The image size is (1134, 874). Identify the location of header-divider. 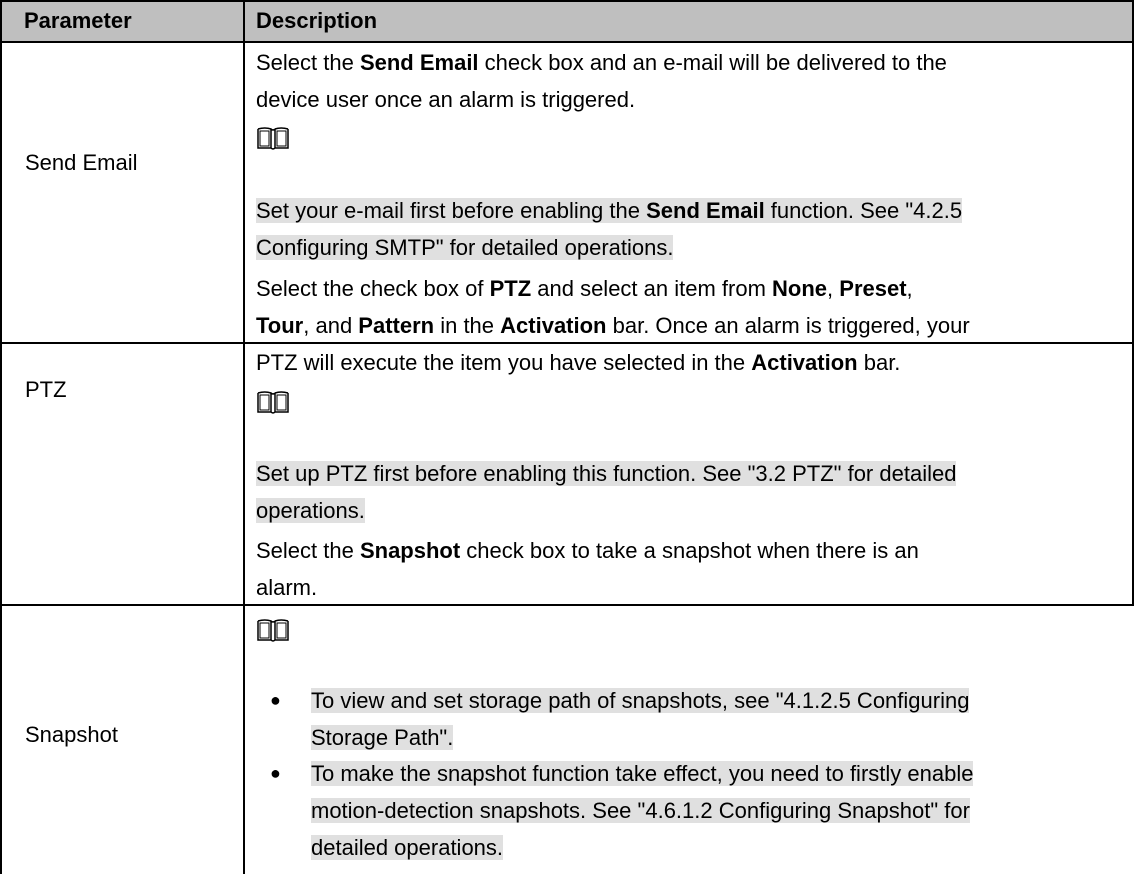
(567, 42).